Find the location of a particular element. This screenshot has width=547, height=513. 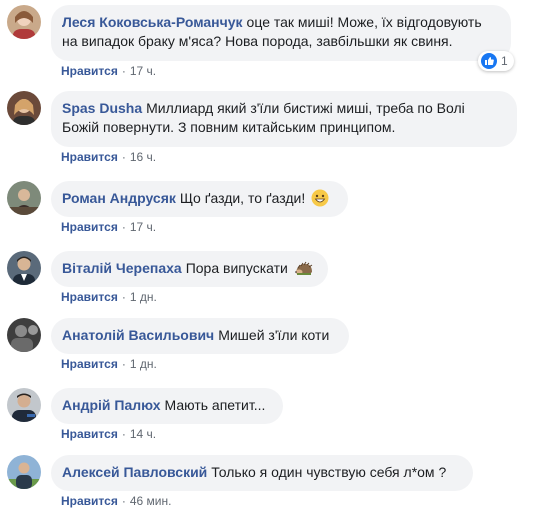

comment-author: Алексей Павловский is located at coordinates (134, 472).